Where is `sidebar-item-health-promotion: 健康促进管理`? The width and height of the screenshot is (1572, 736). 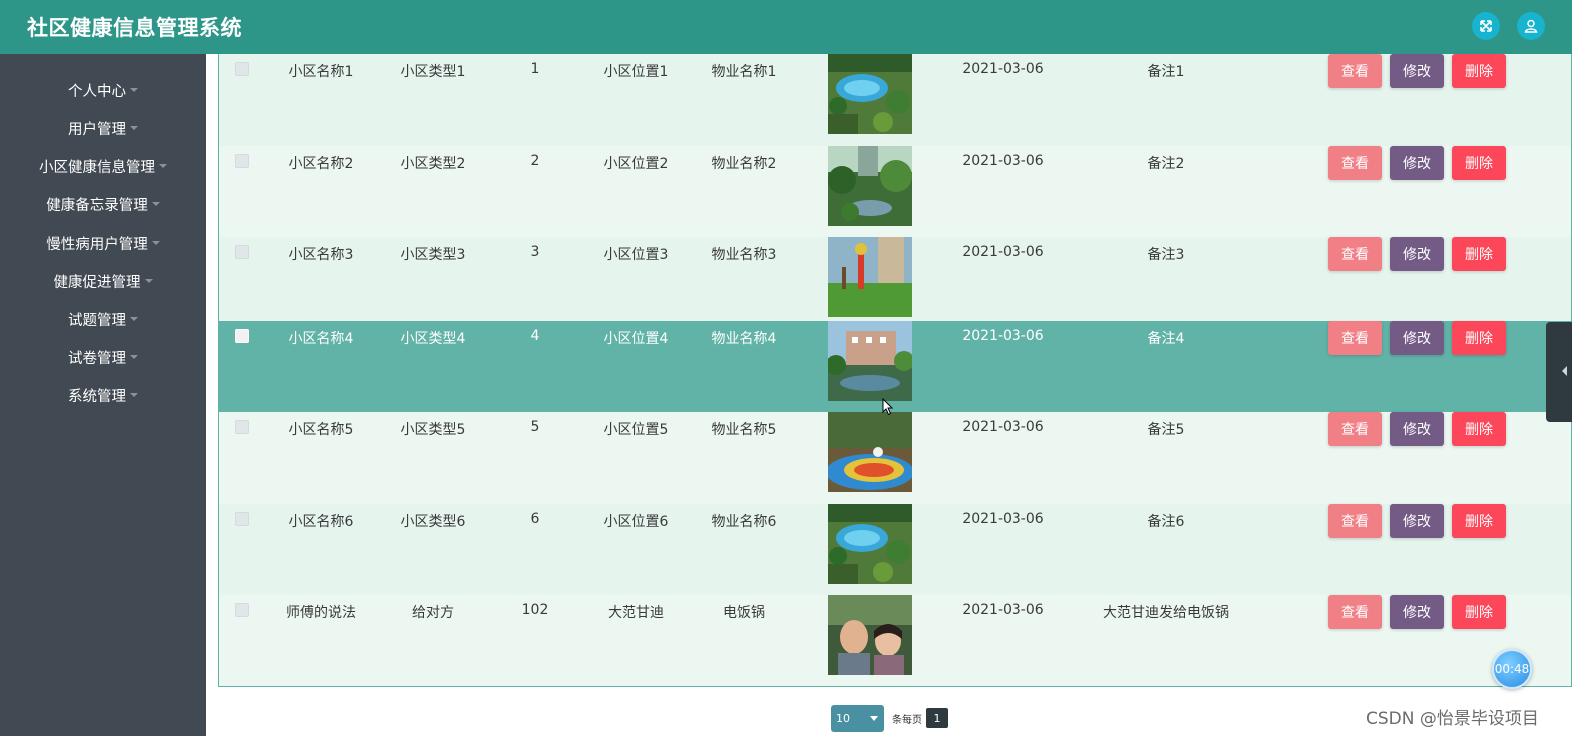
sidebar-item-health-promotion: 健康促进管理 is located at coordinates (103, 281).